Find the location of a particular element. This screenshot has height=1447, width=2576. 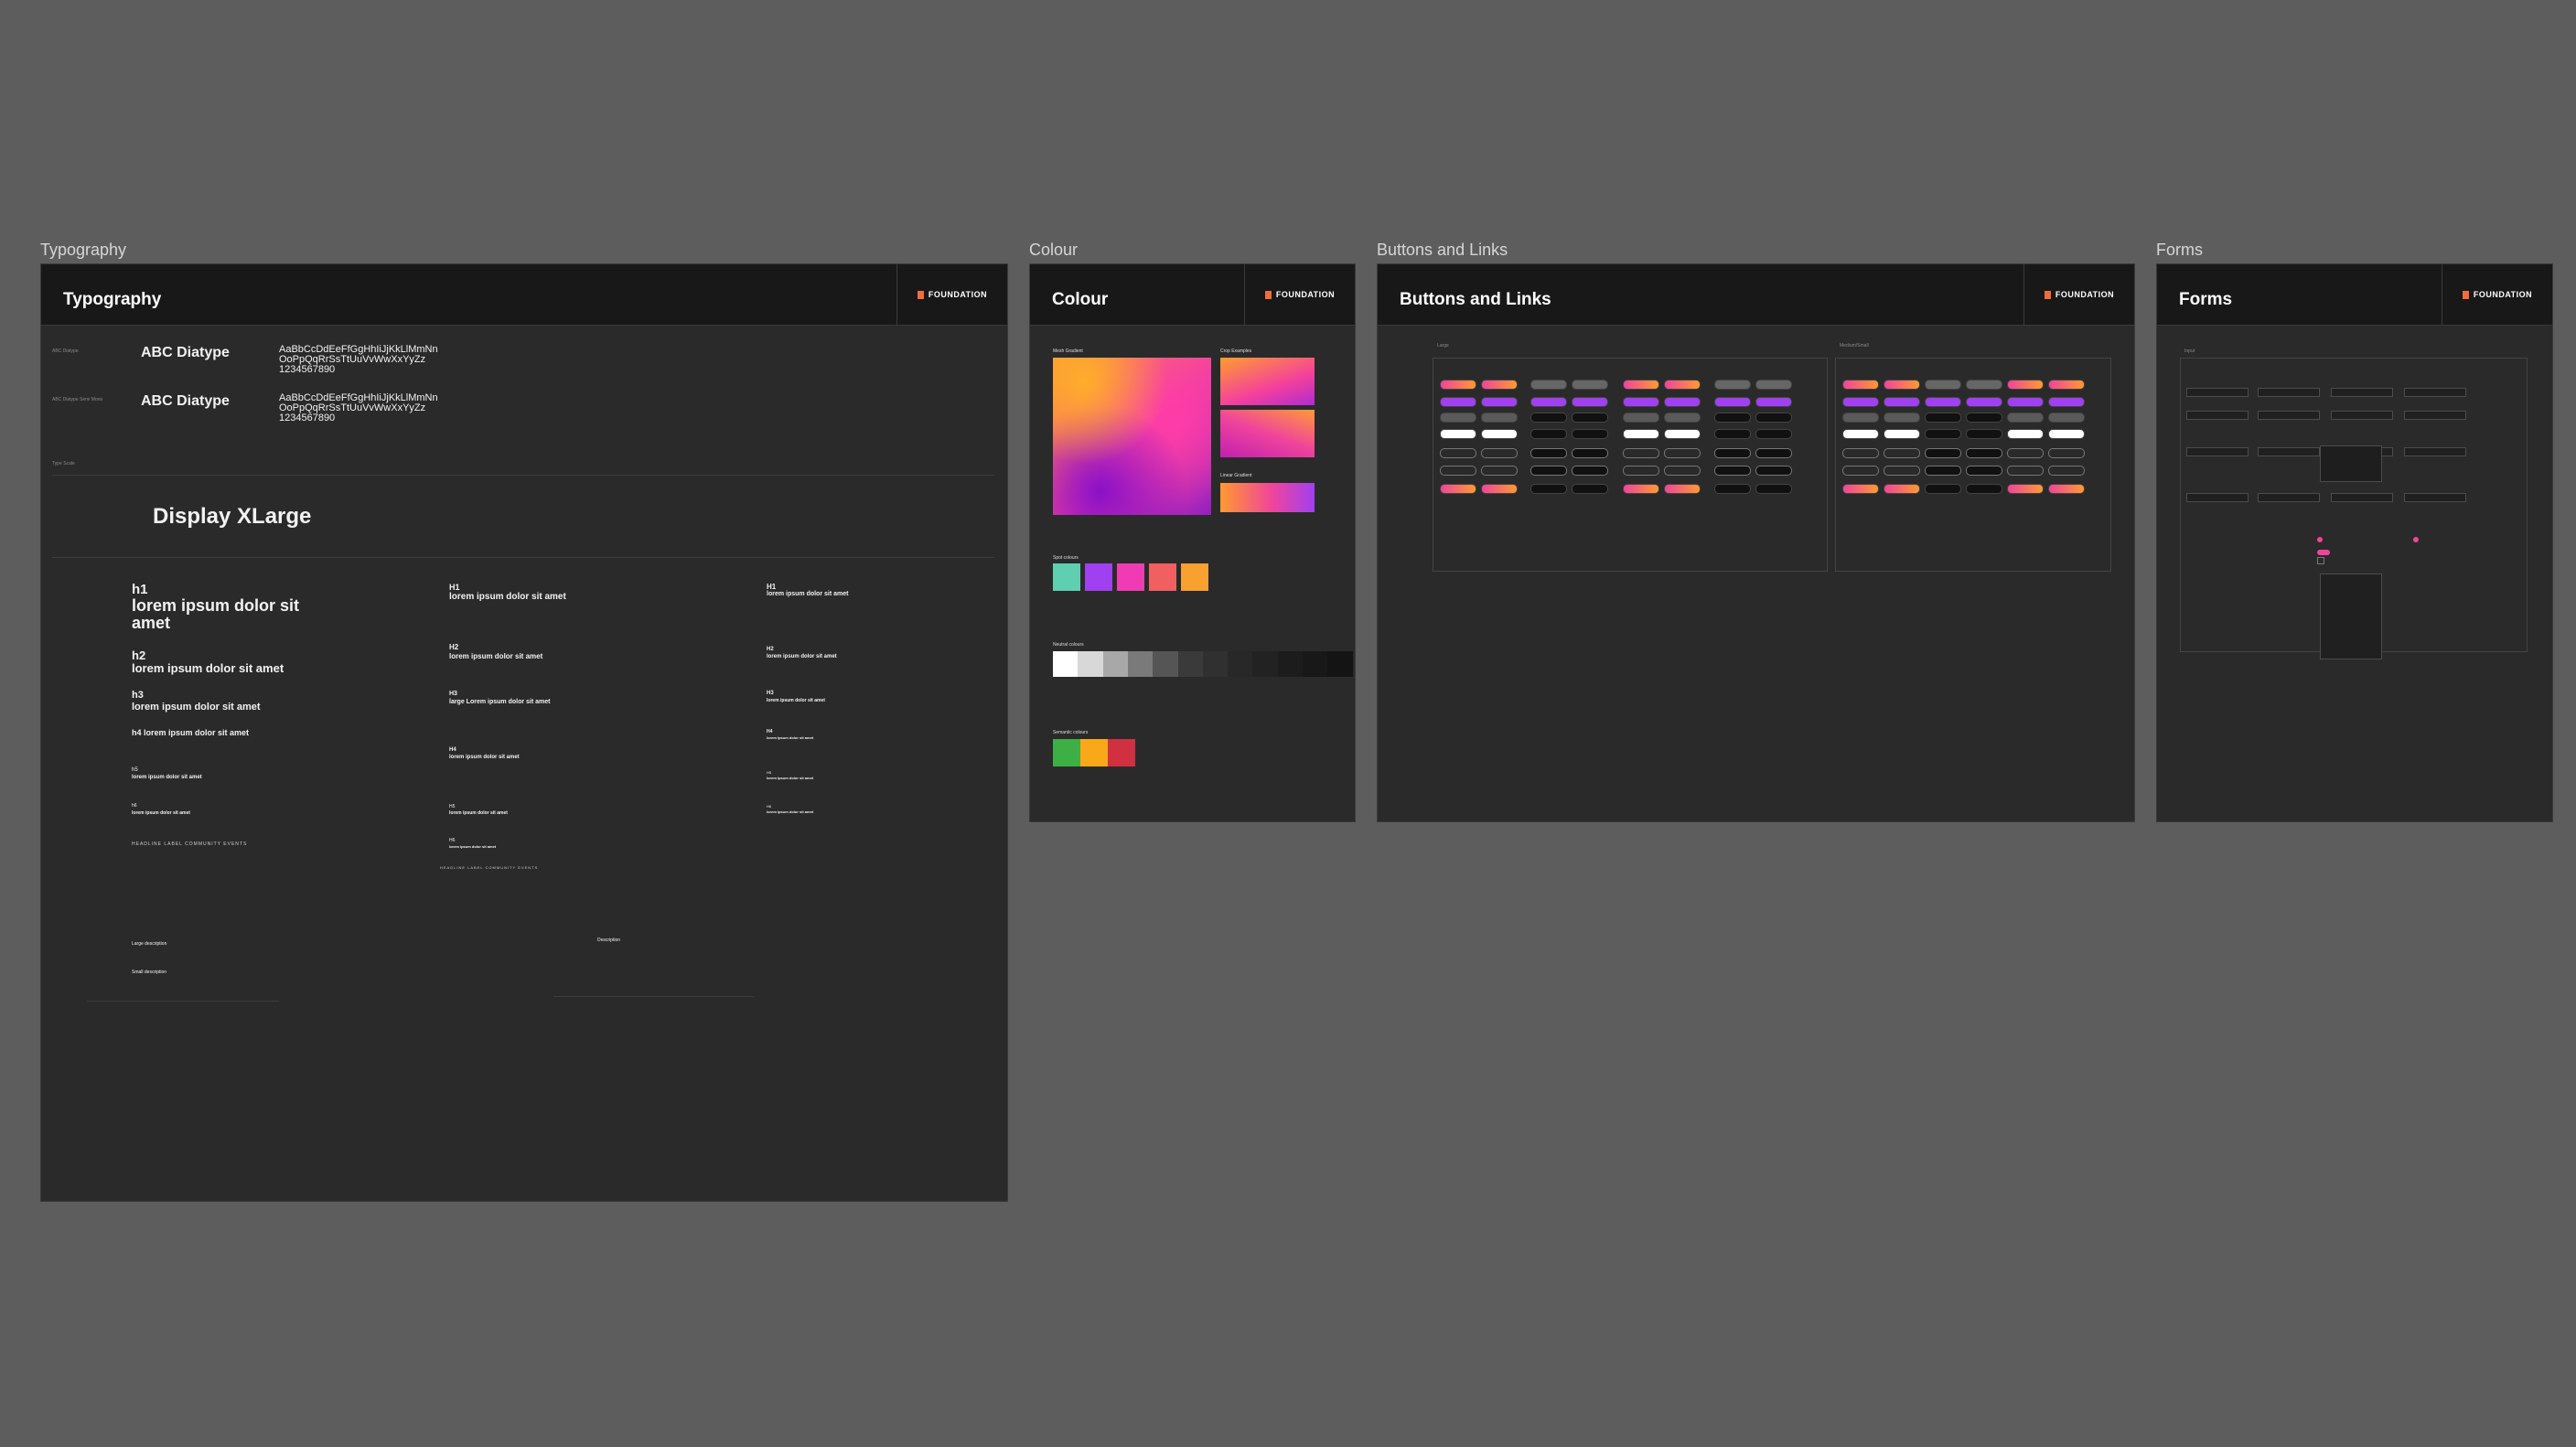

frame-label-colour: Colour is located at coordinates (1053, 250).